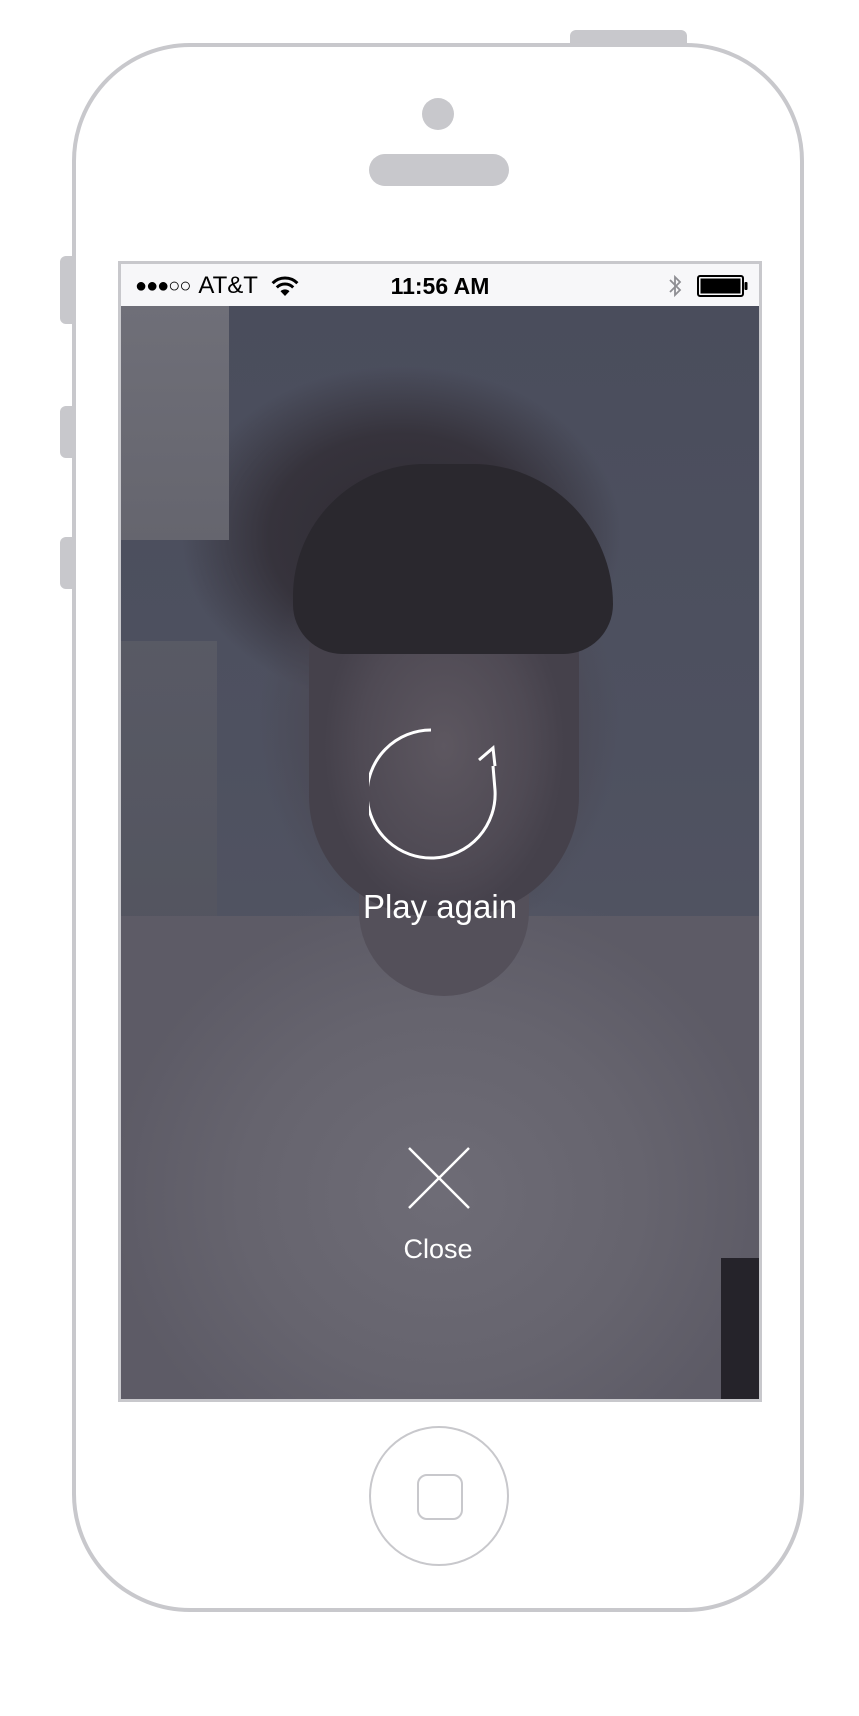 The image size is (859, 1716). What do you see at coordinates (438, 1249) in the screenshot?
I see `close-label: Close` at bounding box center [438, 1249].